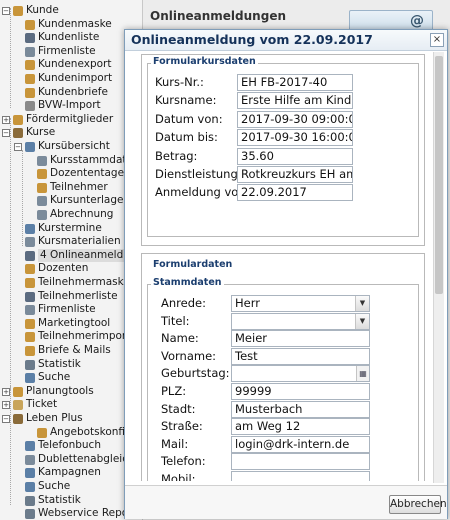 This screenshot has width=450, height=520. I want to click on tree-item: Kundenbriefe, so click(71, 93).